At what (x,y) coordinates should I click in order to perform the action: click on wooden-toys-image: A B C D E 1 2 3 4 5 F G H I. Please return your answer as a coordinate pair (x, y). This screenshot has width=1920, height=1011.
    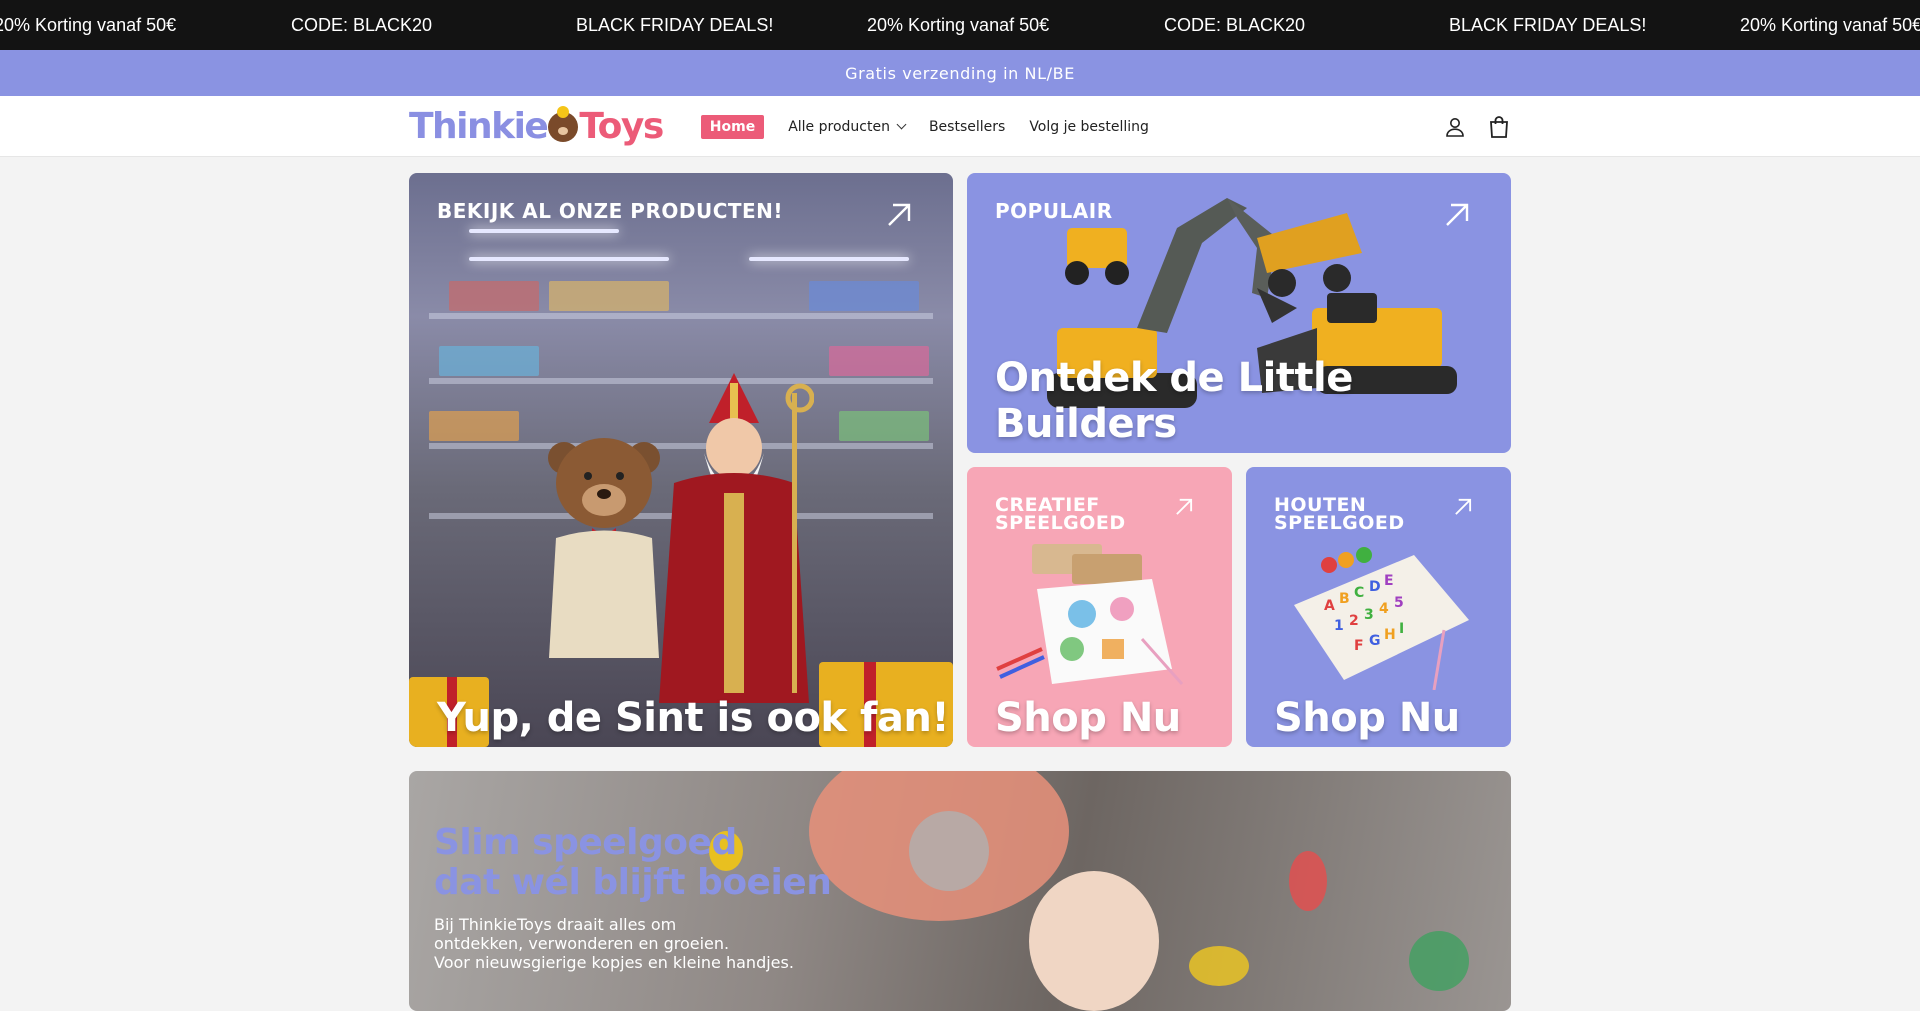
    Looking at the image, I should click on (1381, 618).